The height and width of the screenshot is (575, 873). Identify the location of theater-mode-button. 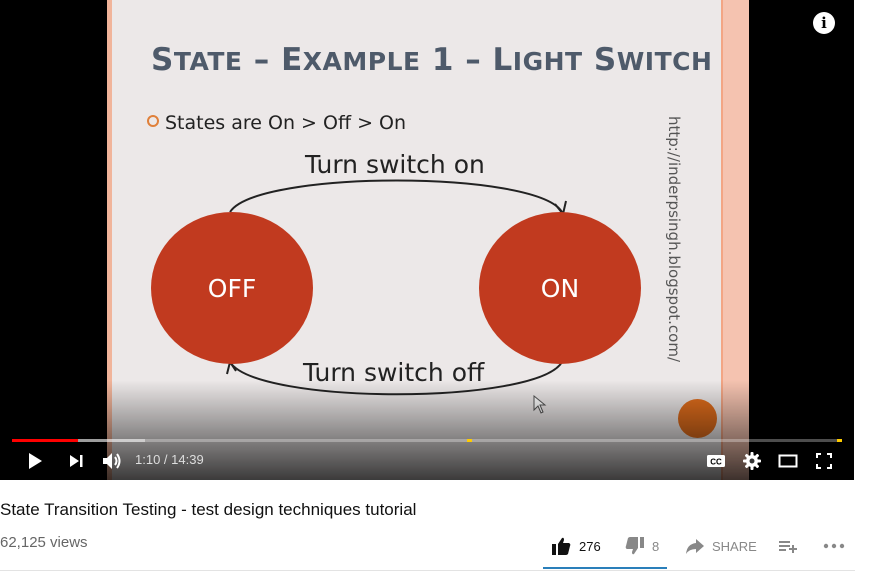
(788, 460).